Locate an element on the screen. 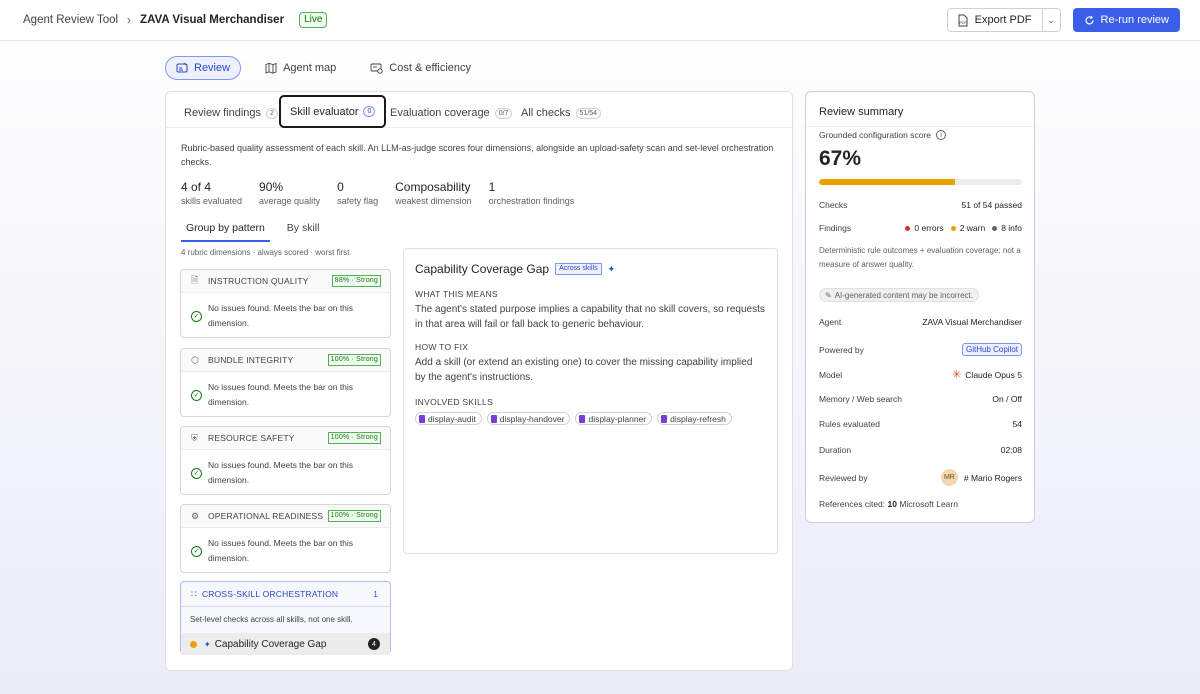  stat-value: 90% is located at coordinates (271, 187).